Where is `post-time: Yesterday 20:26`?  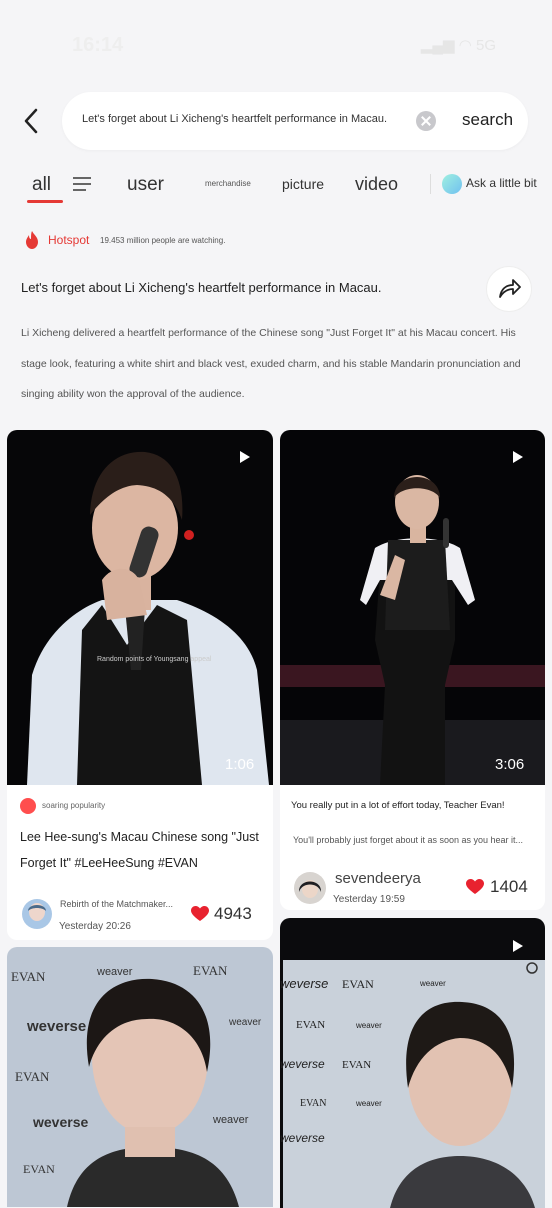 post-time: Yesterday 20:26 is located at coordinates (95, 926).